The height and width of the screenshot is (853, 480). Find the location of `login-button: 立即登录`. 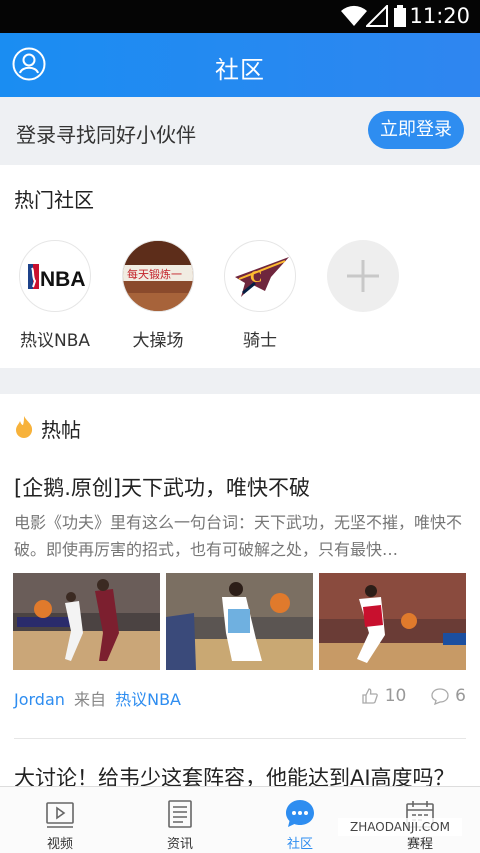

login-button: 立即登录 is located at coordinates (416, 130).